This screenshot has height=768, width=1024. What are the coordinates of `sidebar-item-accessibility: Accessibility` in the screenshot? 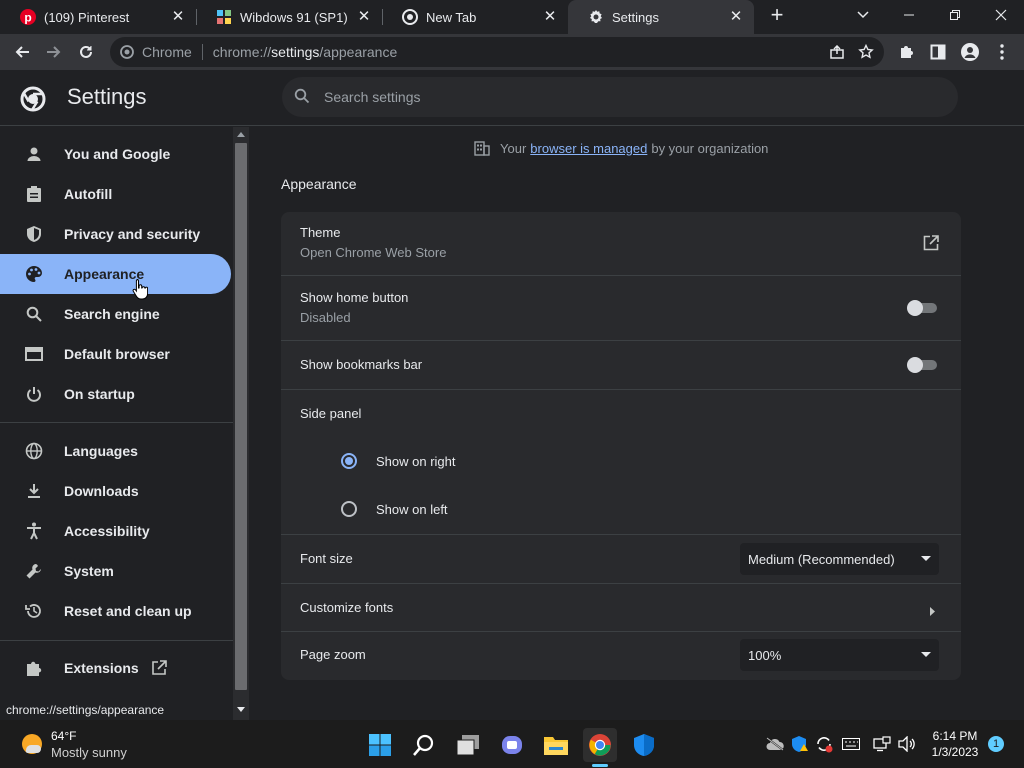 It's located at (115, 531).